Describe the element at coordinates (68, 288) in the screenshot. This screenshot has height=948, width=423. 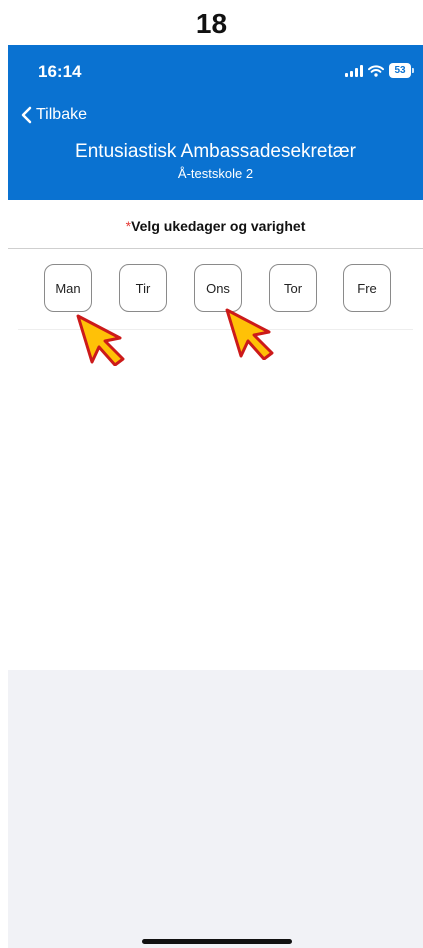
I see `day-button-man: Man` at that location.